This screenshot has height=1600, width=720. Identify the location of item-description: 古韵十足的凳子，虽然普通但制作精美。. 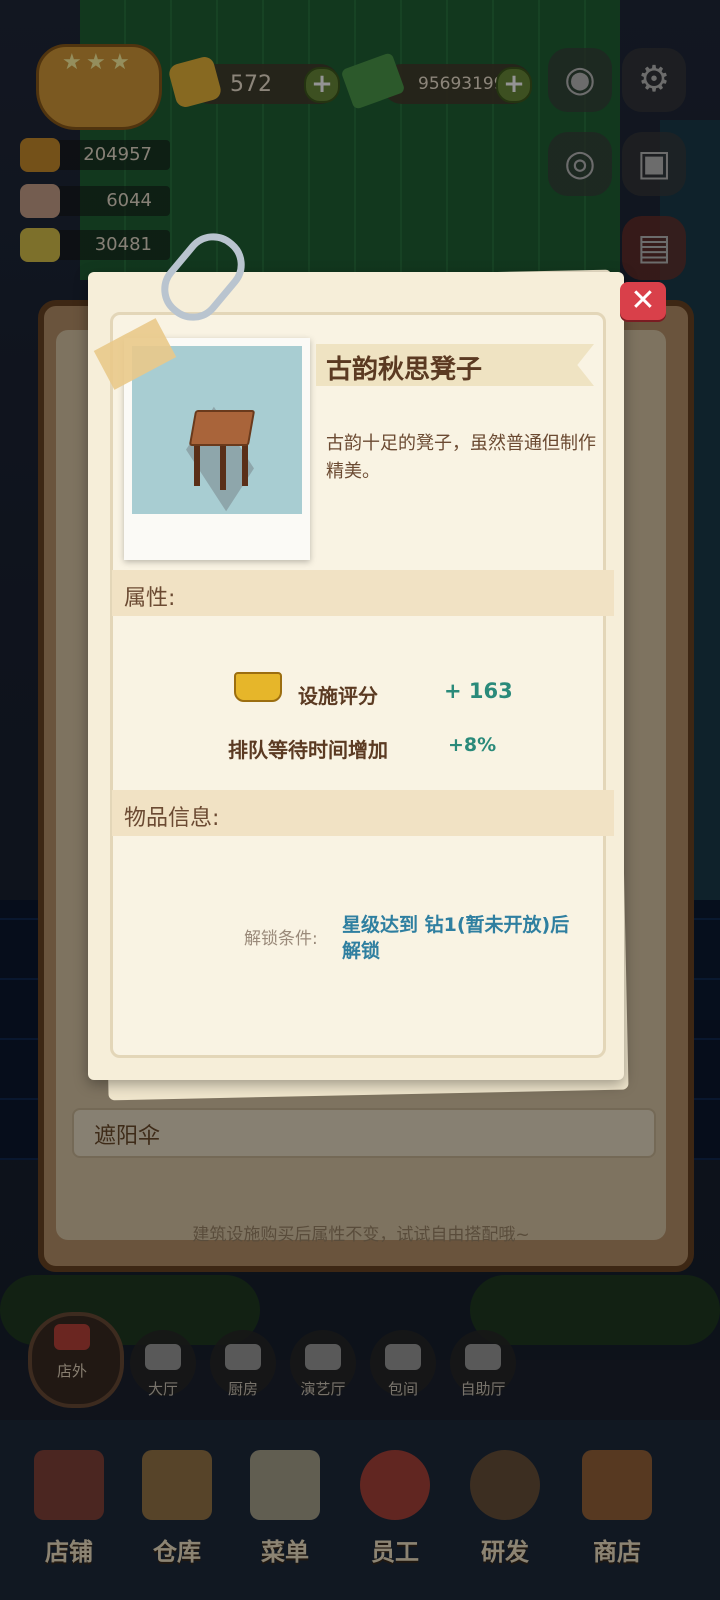
(461, 457).